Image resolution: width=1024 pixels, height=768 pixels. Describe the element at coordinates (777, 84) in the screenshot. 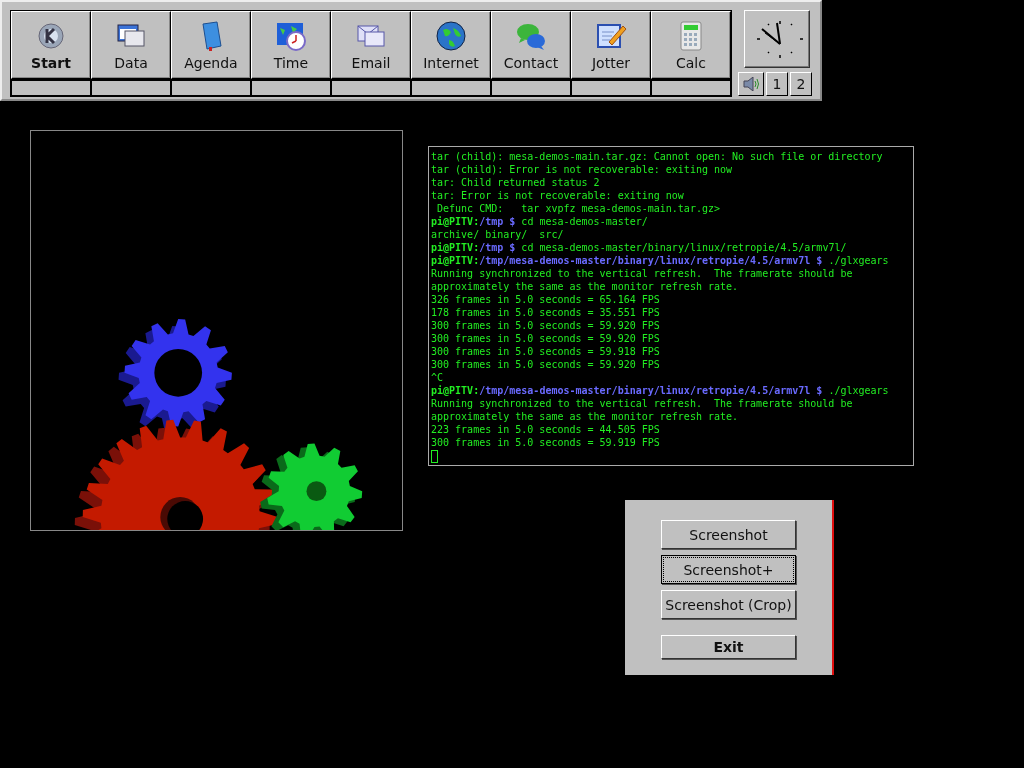

I see `desktop-button: 1` at that location.